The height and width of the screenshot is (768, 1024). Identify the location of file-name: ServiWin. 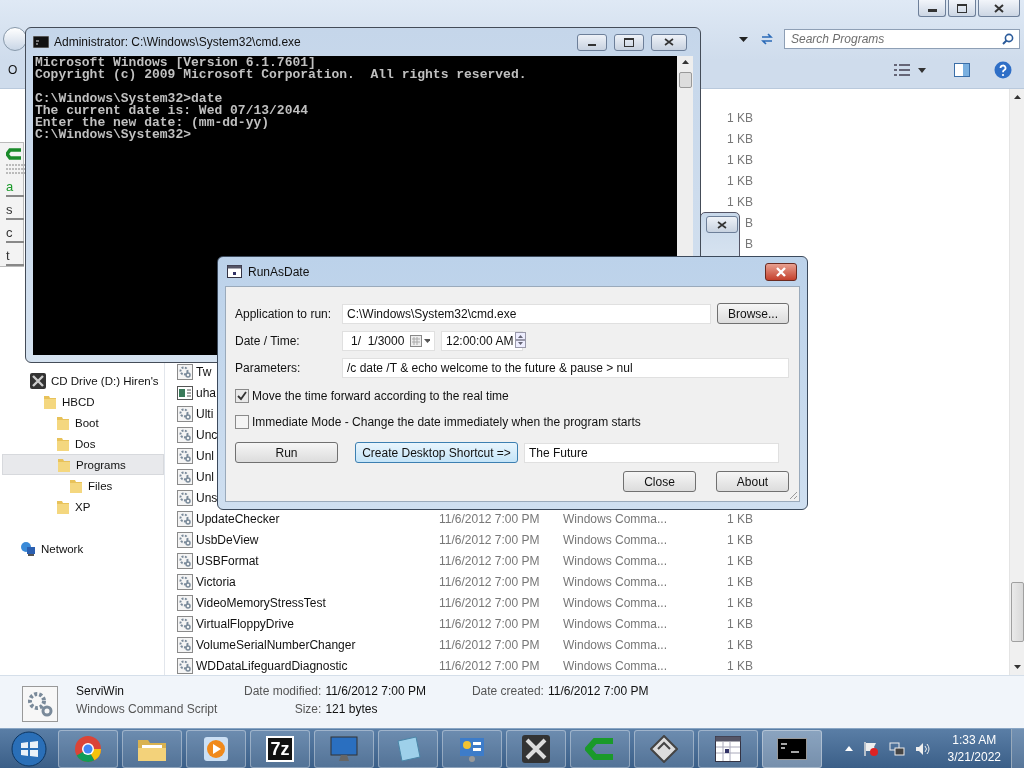
(100, 691).